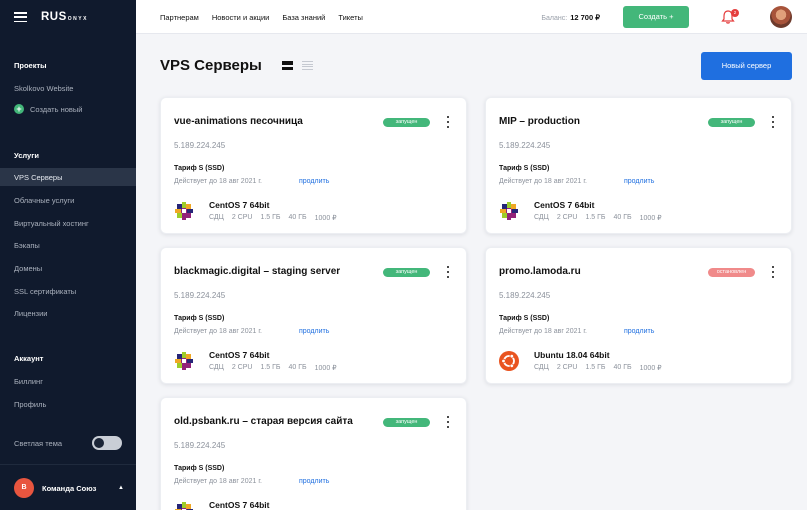 The height and width of the screenshot is (510, 807). I want to click on server-name: old.psbank.ru – старая версия сайта, so click(263, 421).